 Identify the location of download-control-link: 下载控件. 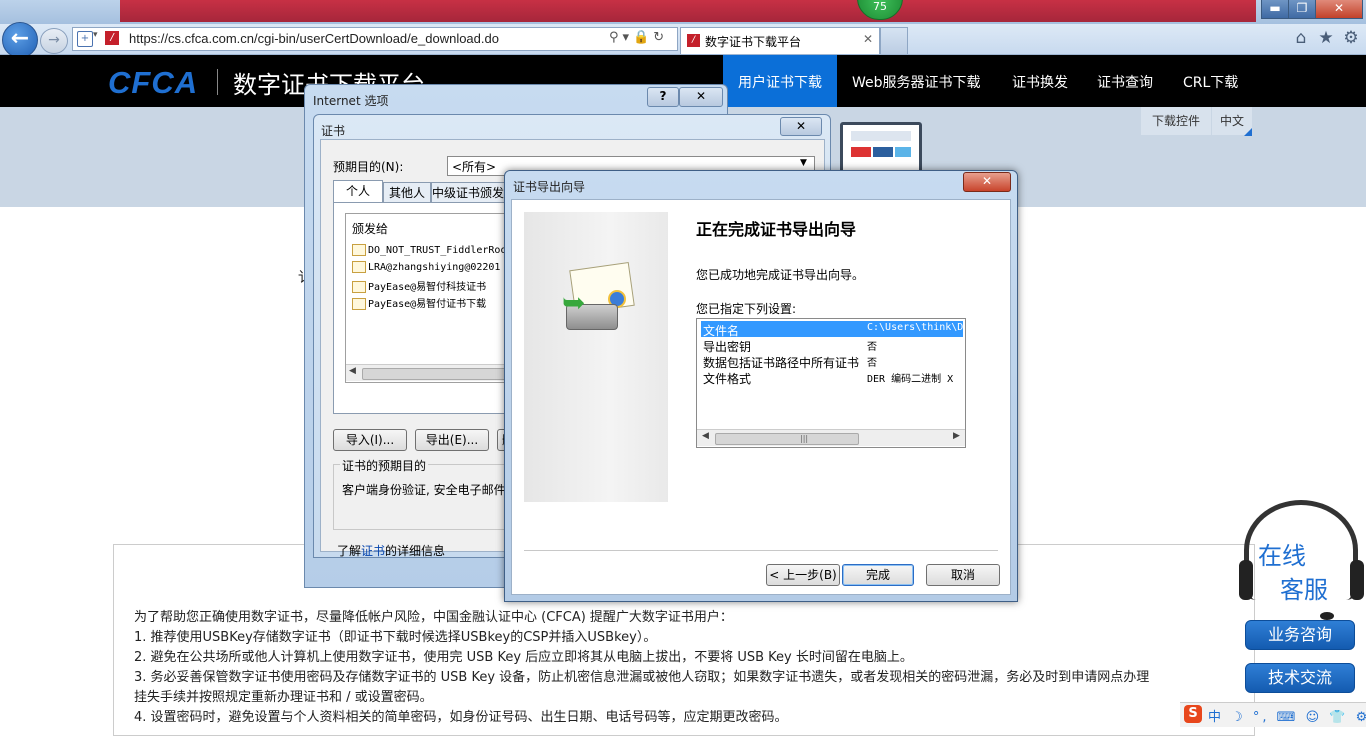
(1176, 121).